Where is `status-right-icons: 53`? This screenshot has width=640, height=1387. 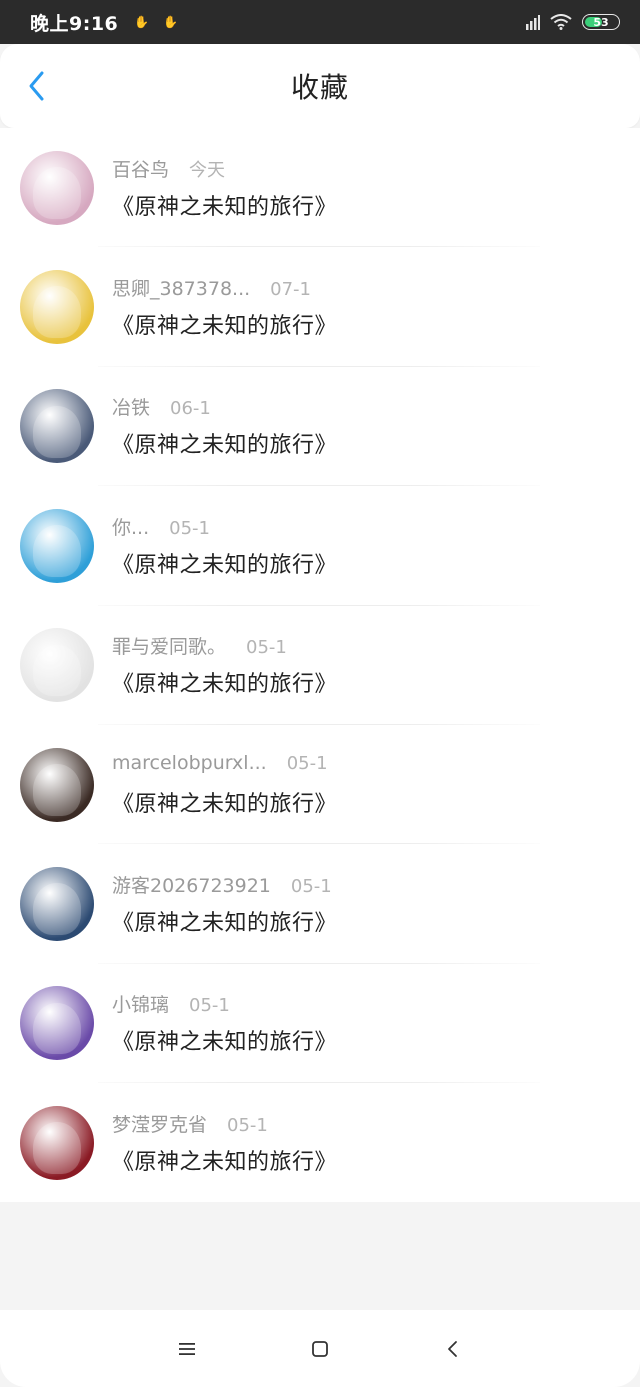
status-right-icons: 53 is located at coordinates (568, 22).